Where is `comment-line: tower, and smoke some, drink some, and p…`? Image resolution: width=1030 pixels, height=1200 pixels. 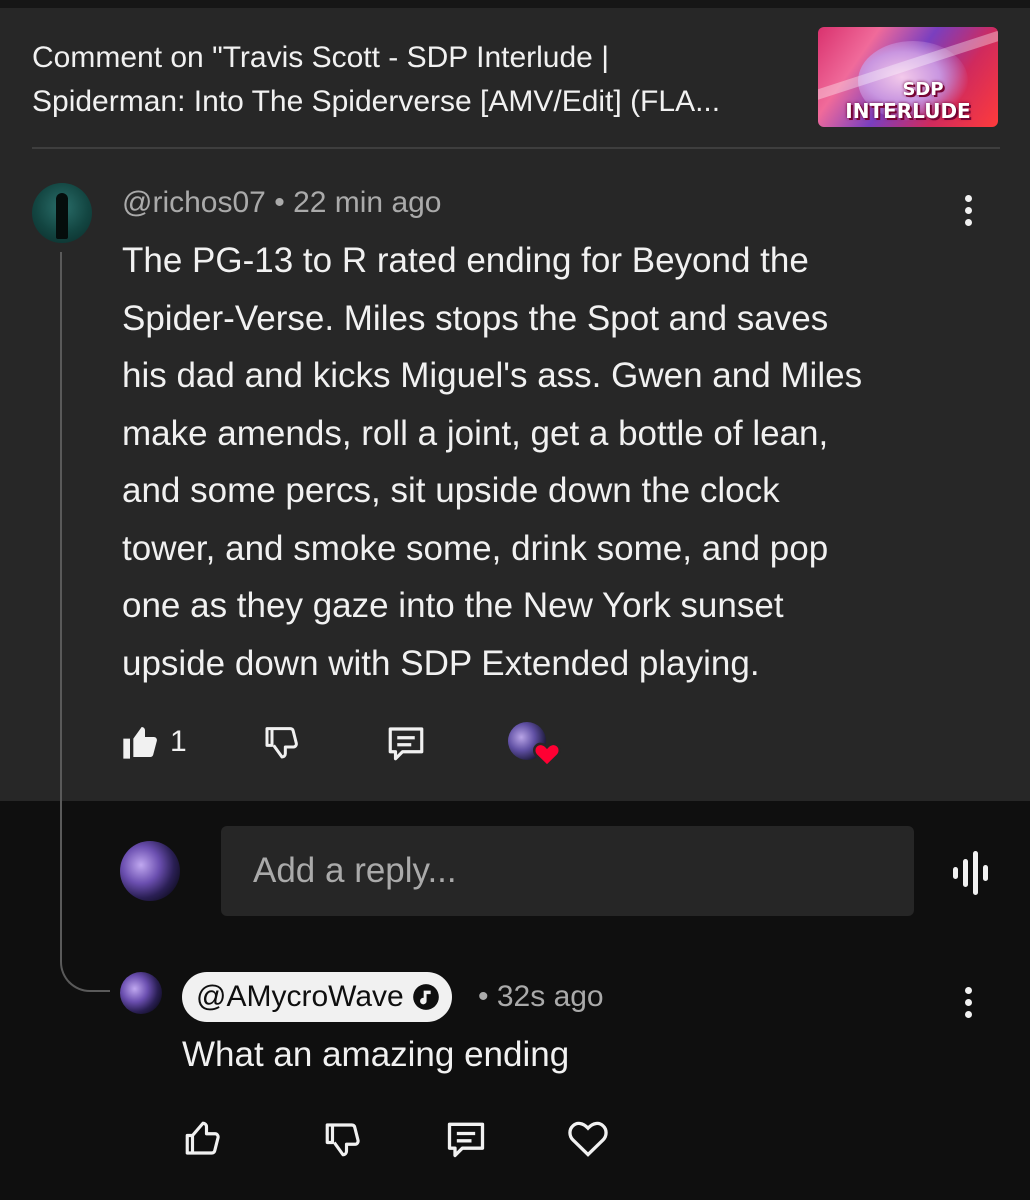
comment-line: tower, and smoke some, drink some, and p… is located at coordinates (475, 548).